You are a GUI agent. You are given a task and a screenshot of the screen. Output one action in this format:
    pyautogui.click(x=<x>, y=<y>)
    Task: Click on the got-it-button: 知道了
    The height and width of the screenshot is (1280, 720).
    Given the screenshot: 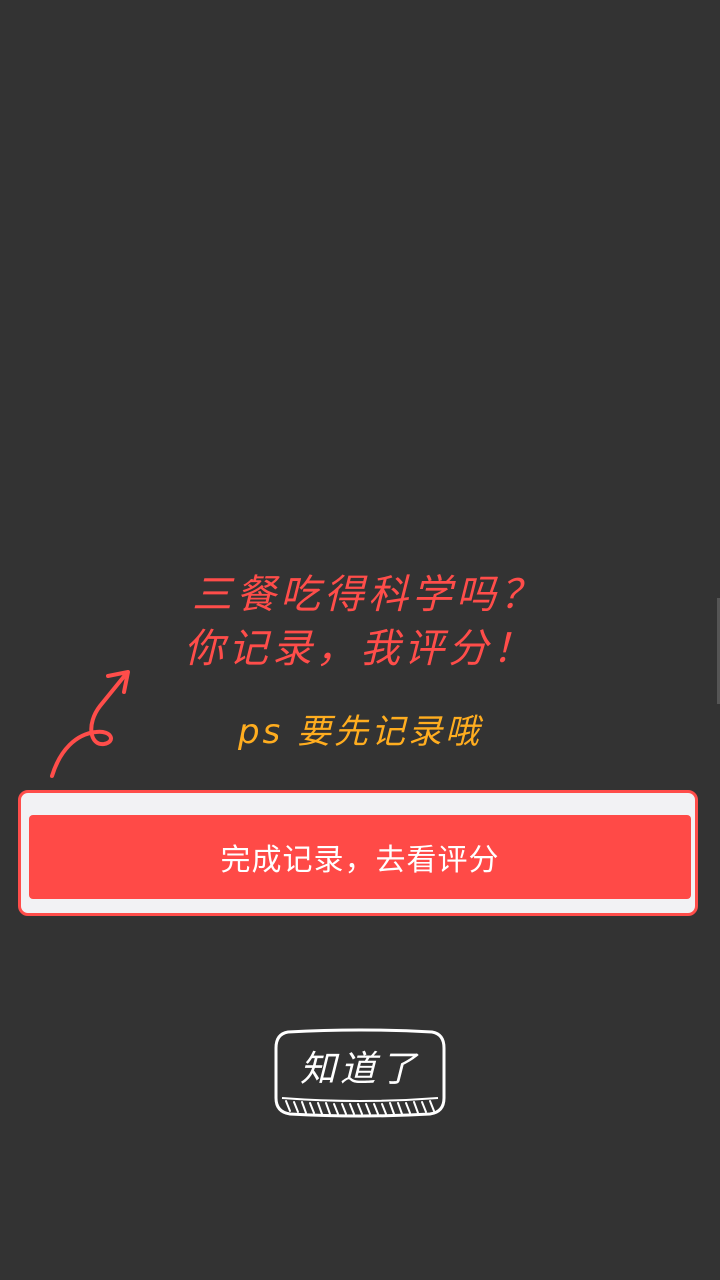 What is the action you would take?
    pyautogui.click(x=360, y=1074)
    